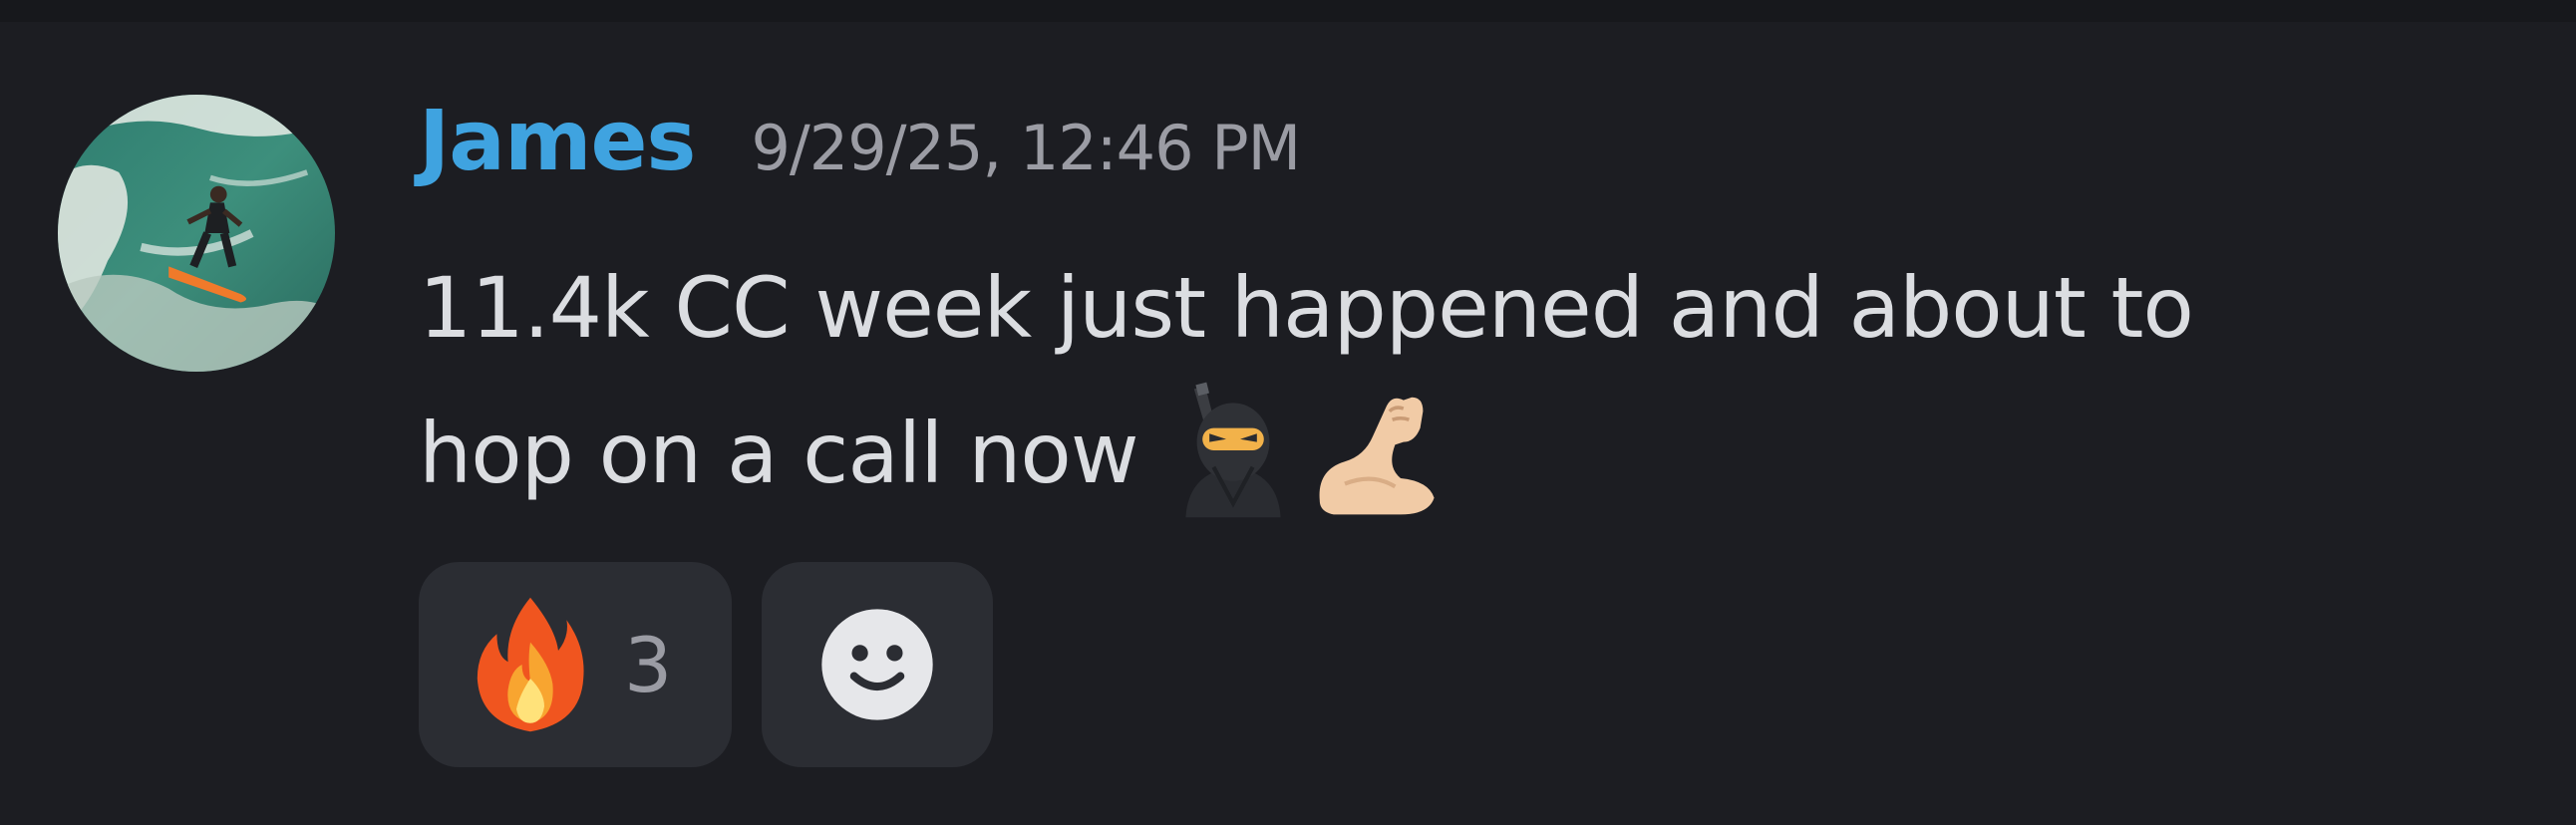 The image size is (2576, 825). What do you see at coordinates (1026, 148) in the screenshot?
I see `message-timestamp: 9/29/25, 12:46 PM` at bounding box center [1026, 148].